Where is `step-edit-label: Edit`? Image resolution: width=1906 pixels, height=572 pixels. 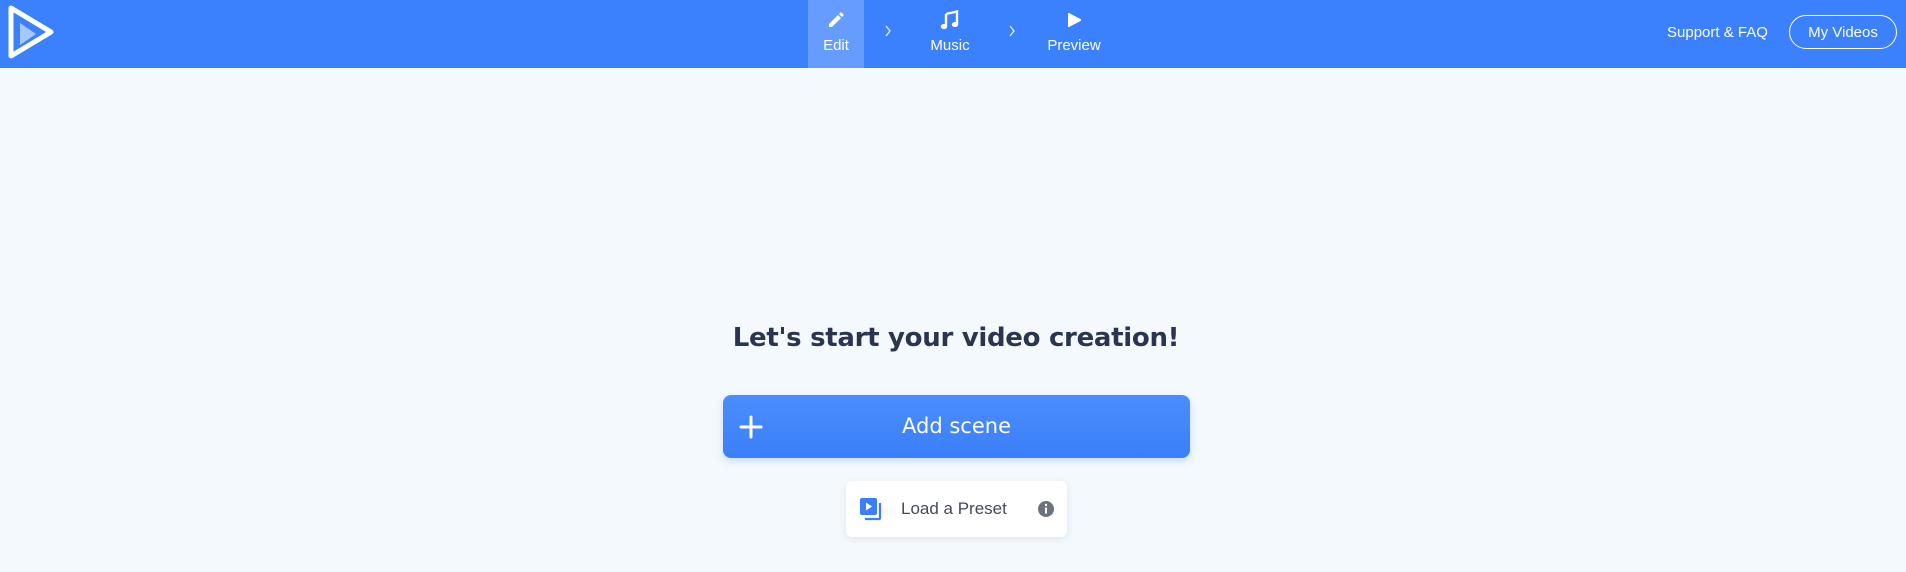
step-edit-label: Edit is located at coordinates (836, 45).